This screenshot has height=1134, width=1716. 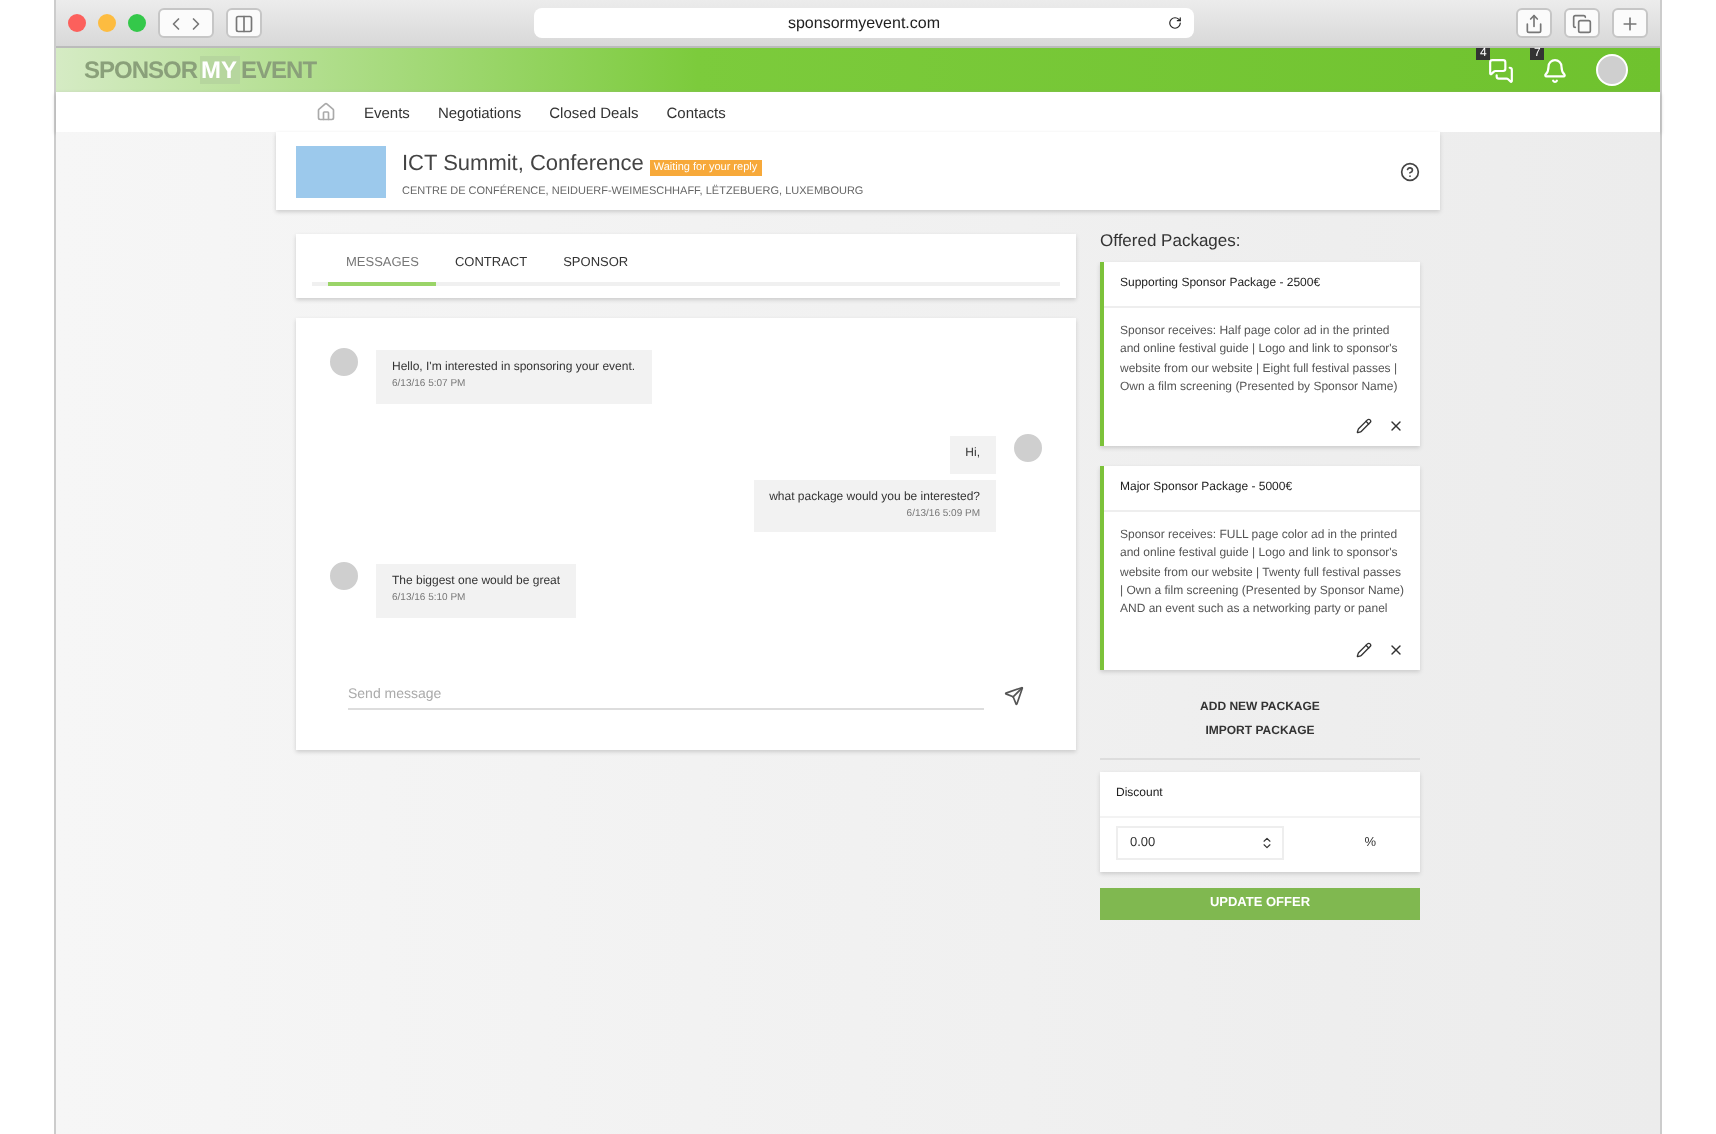 What do you see at coordinates (1410, 171) in the screenshot?
I see `help-icon` at bounding box center [1410, 171].